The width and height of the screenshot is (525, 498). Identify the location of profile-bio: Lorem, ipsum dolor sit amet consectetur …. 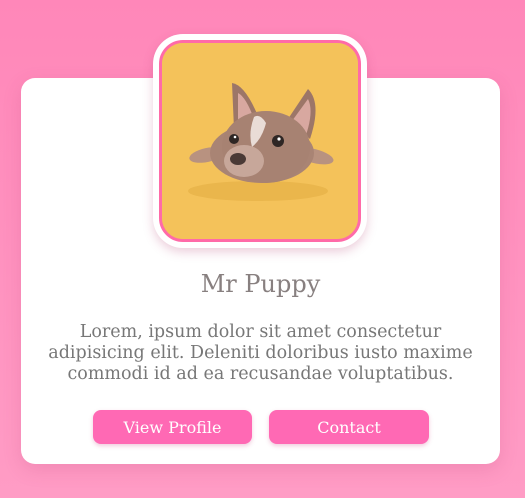
(260, 353).